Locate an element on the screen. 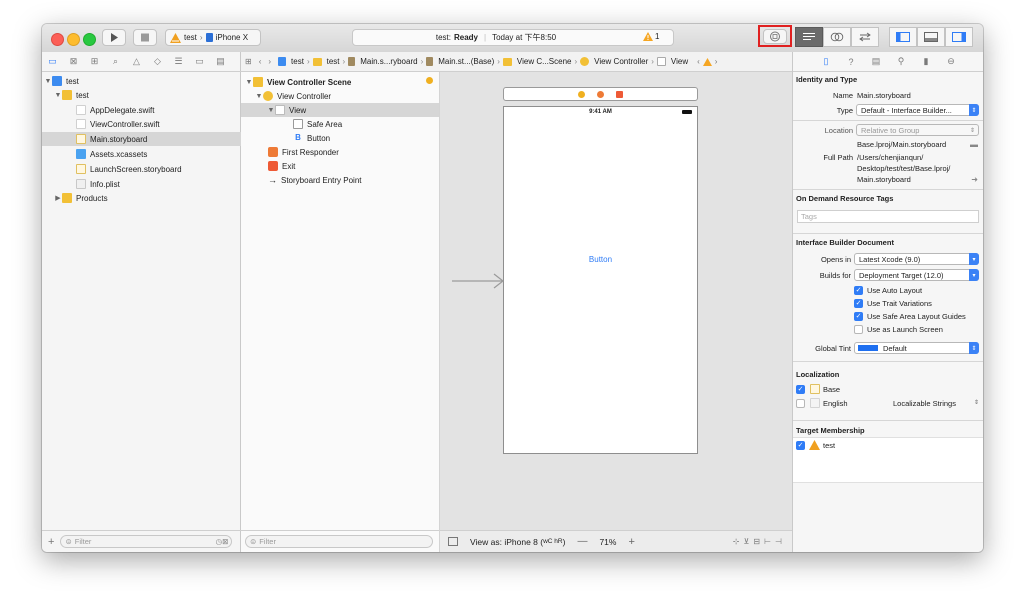 The width and height of the screenshot is (1024, 611). tree-item-file-selected: Main.storyboard is located at coordinates (141, 139).